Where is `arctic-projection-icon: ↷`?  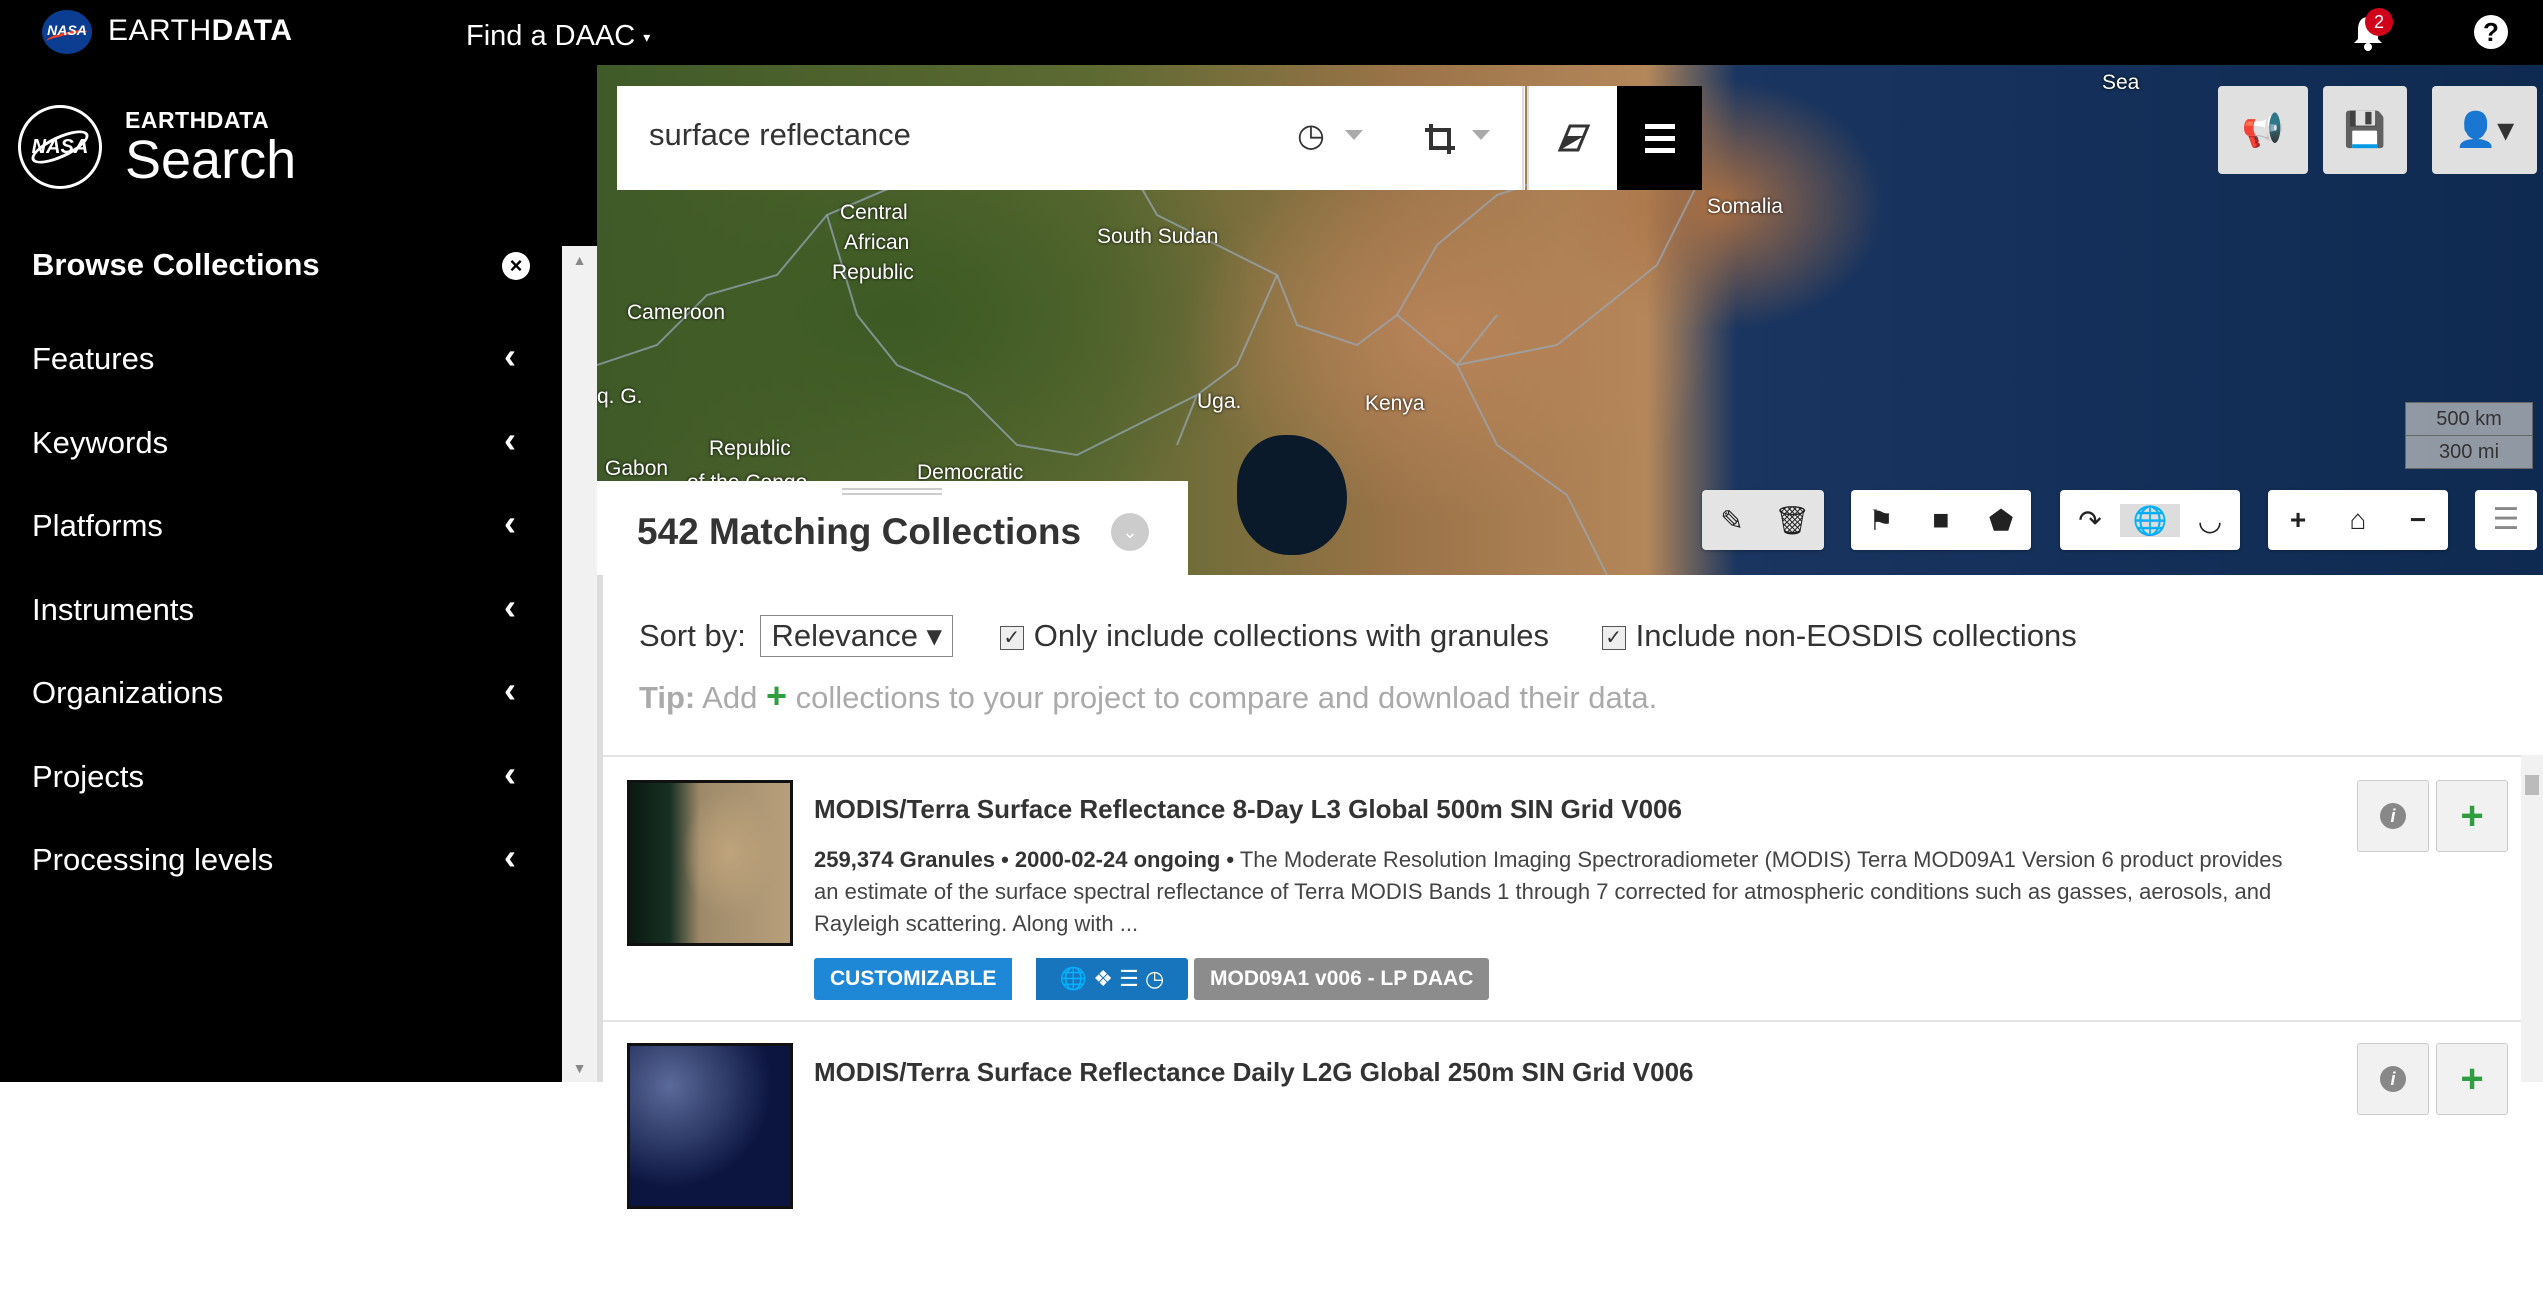
arctic-projection-icon: ↷ is located at coordinates (2090, 520).